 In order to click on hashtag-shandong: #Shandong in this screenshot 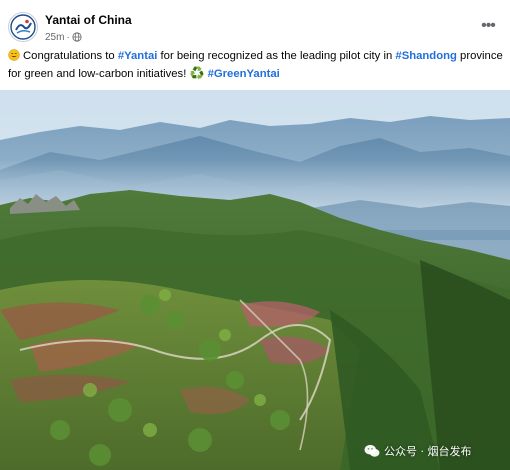, I will do `click(426, 56)`.